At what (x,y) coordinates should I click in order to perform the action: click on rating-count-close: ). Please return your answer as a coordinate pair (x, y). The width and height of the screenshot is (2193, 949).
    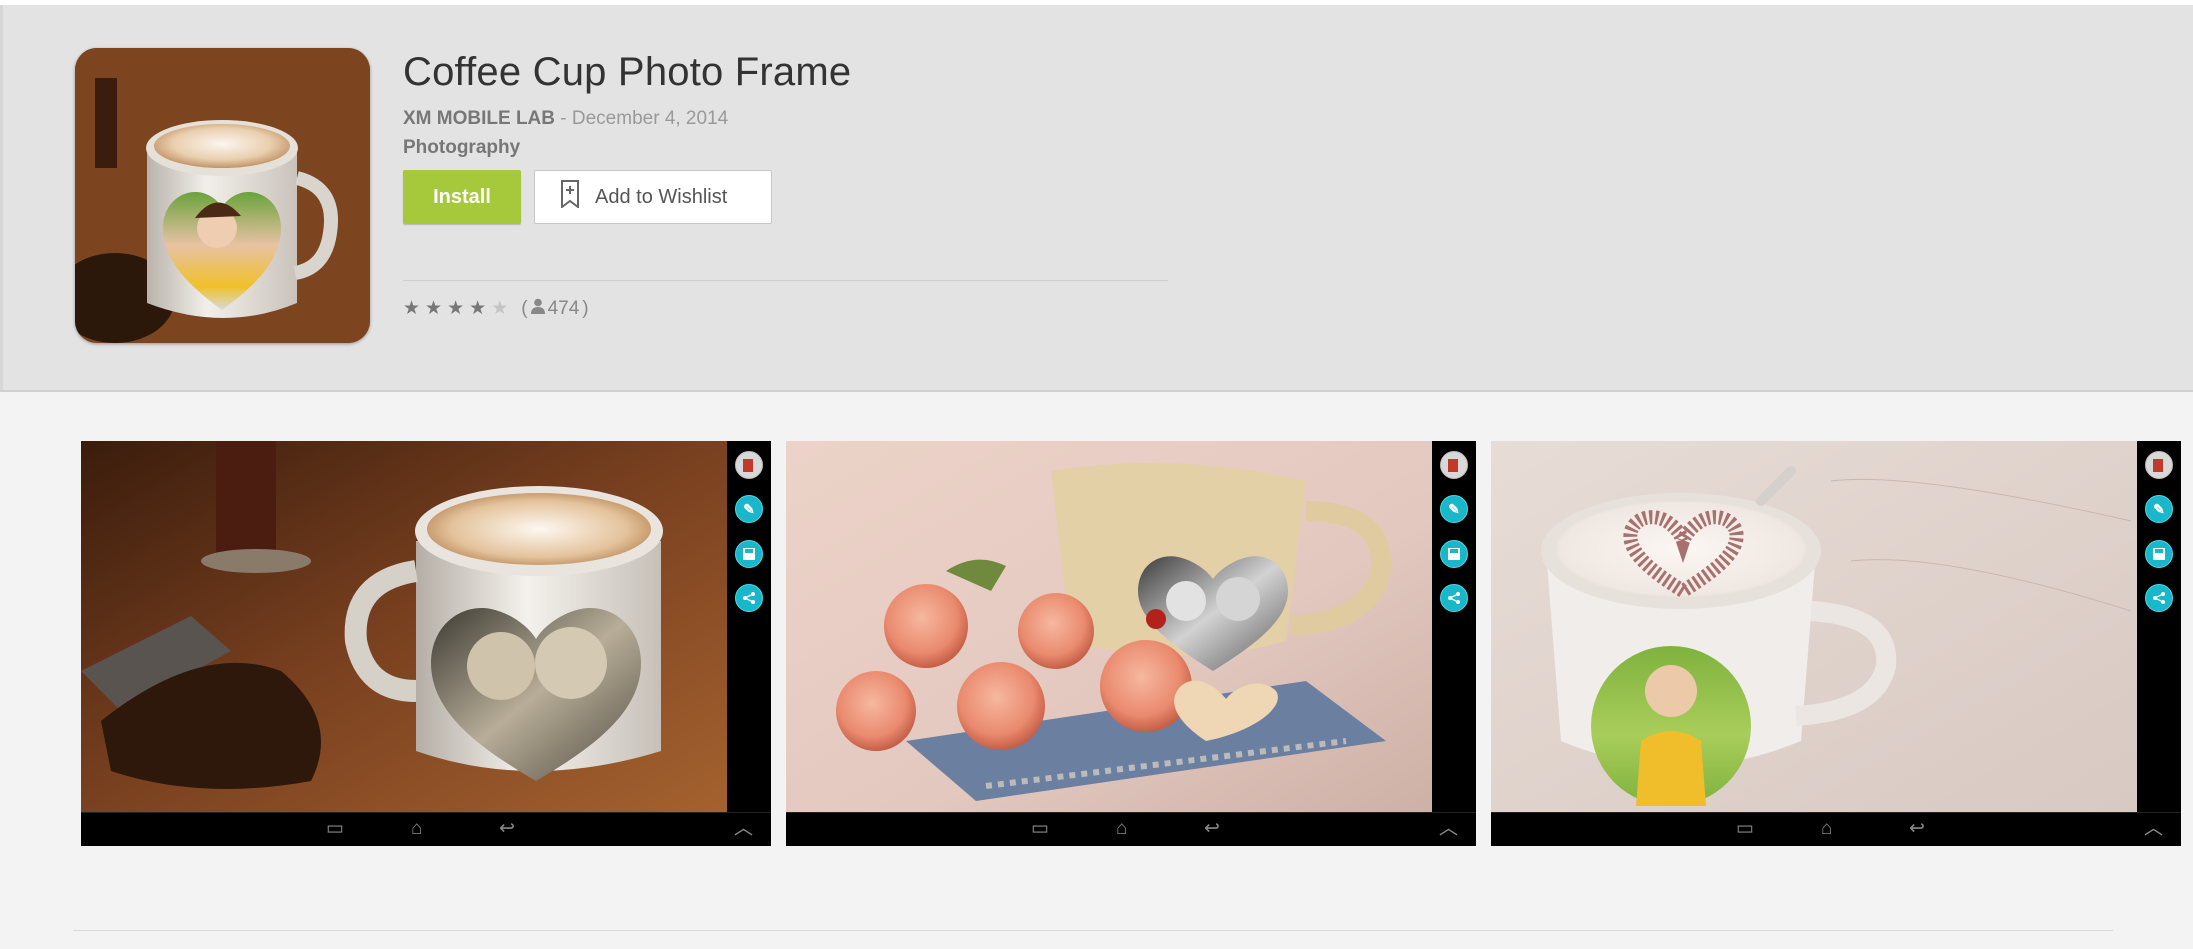
    Looking at the image, I should click on (585, 308).